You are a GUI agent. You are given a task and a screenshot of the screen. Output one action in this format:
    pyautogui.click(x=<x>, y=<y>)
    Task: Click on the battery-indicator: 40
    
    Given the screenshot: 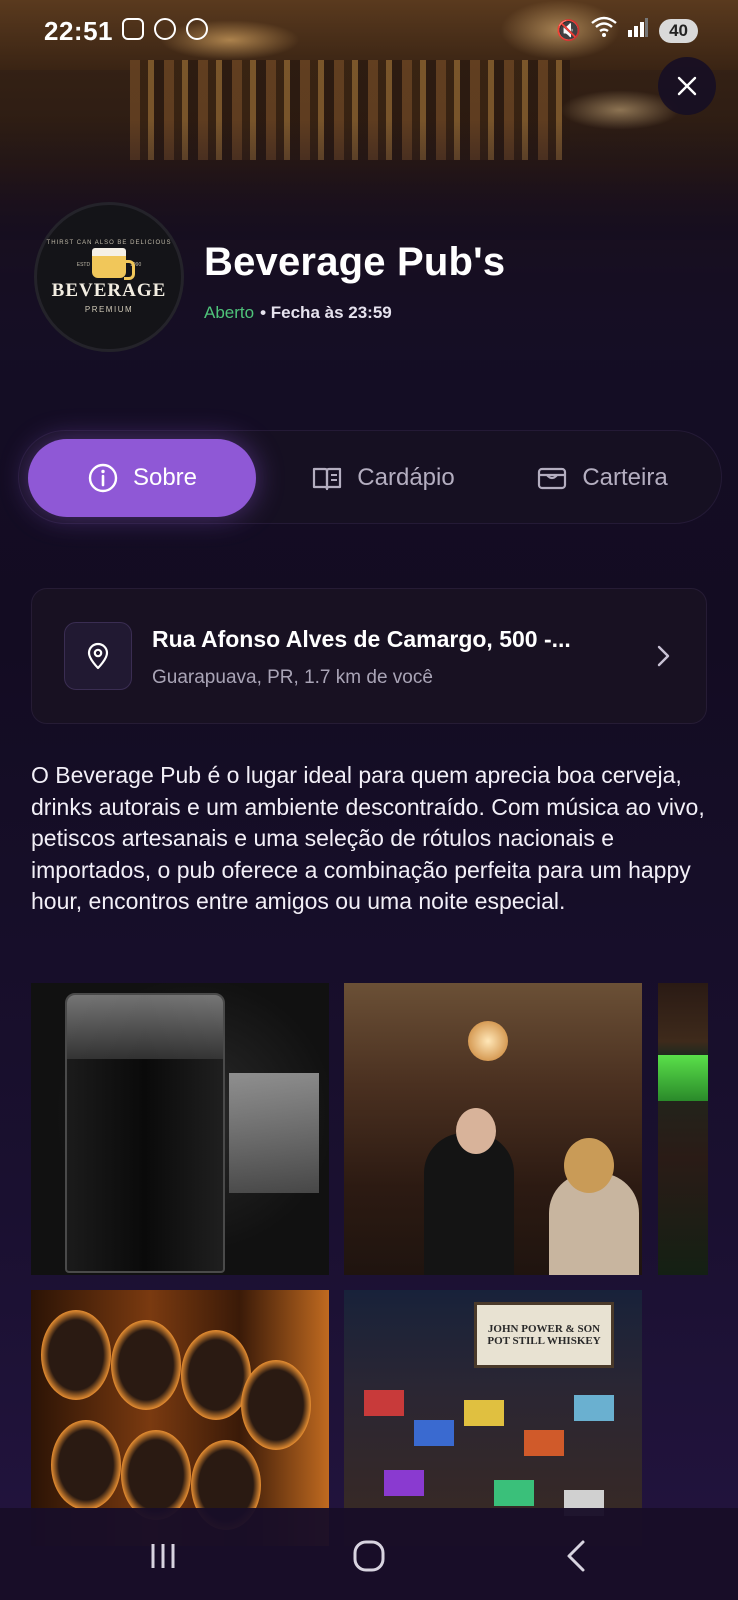 What is the action you would take?
    pyautogui.click(x=678, y=30)
    